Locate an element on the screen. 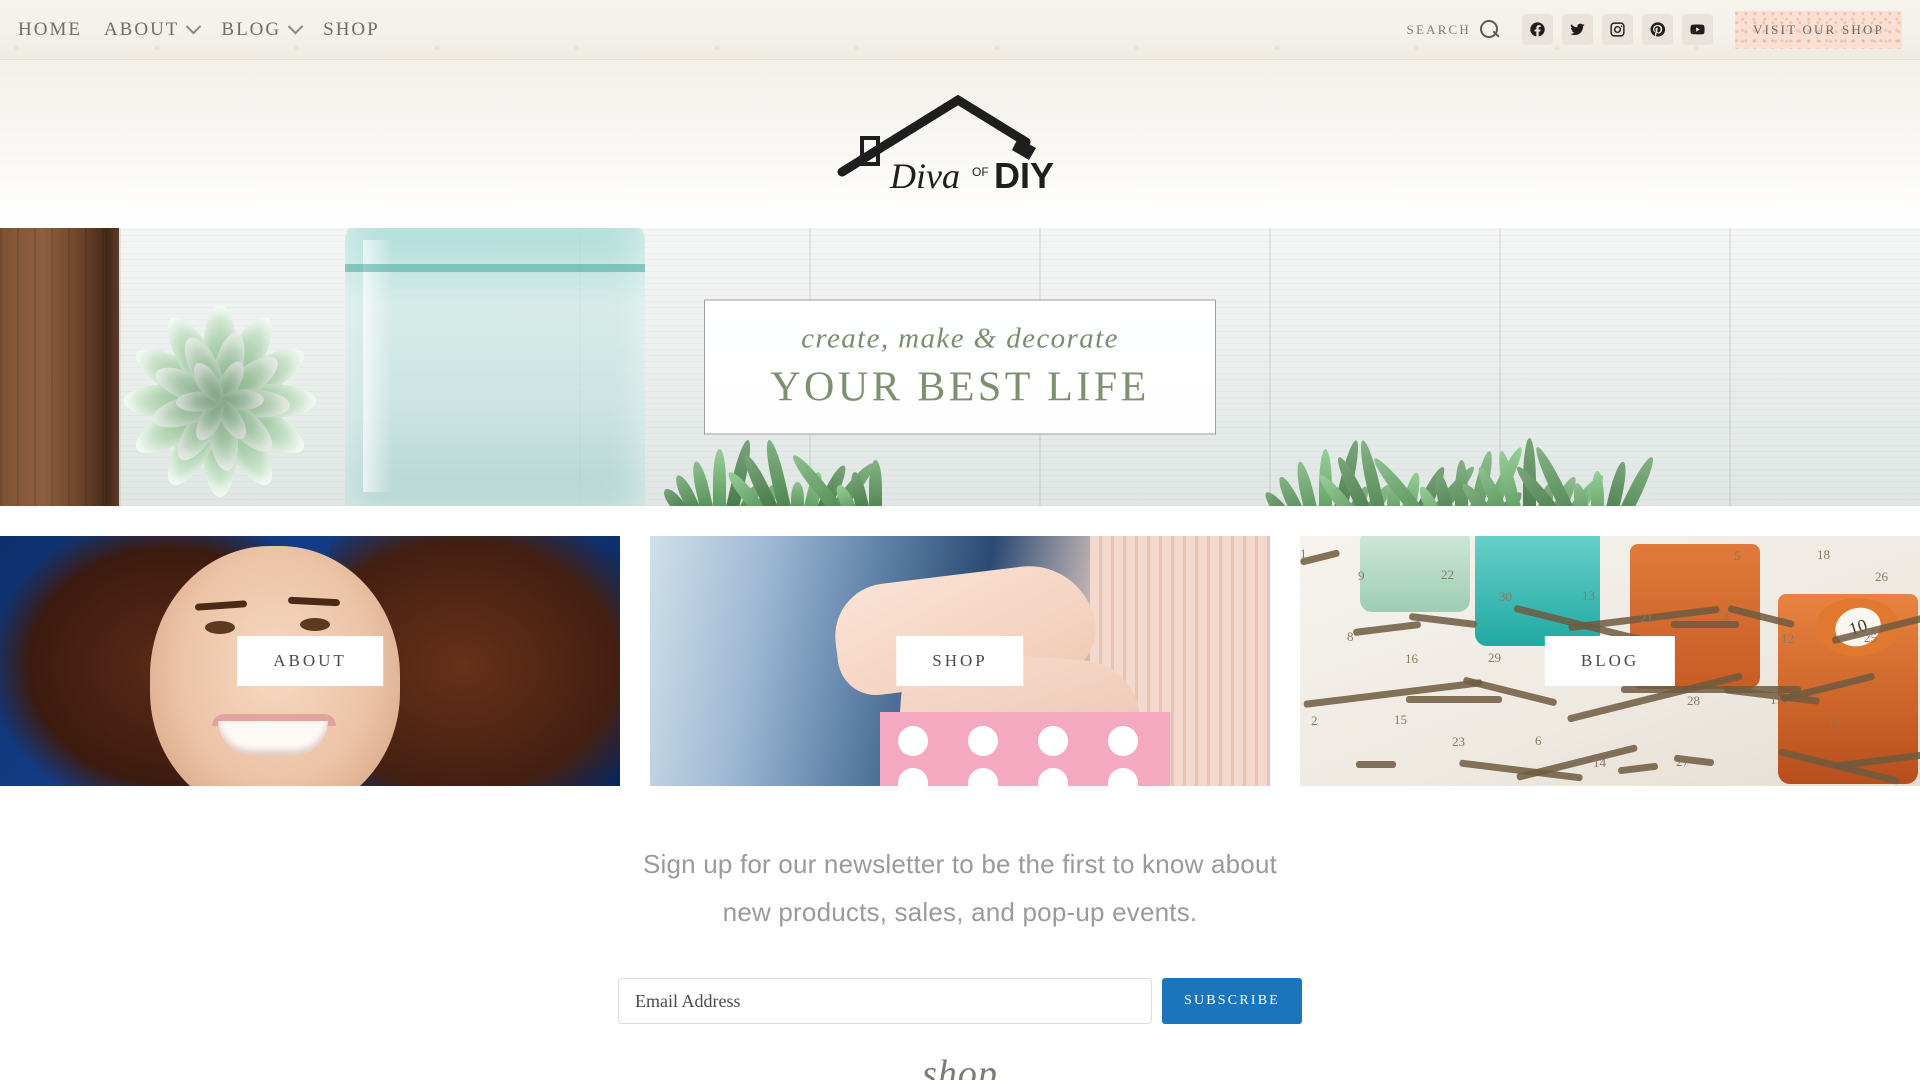 The image size is (1920, 1080). email-field is located at coordinates (885, 1001).